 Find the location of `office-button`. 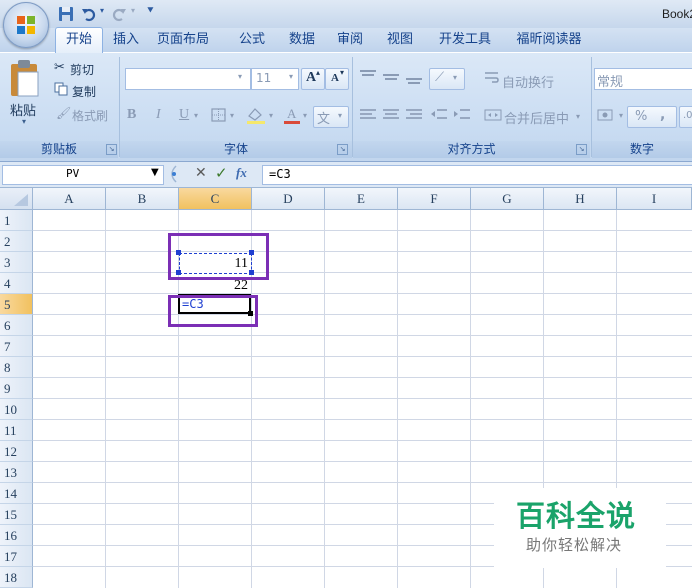

office-button is located at coordinates (26, 25).